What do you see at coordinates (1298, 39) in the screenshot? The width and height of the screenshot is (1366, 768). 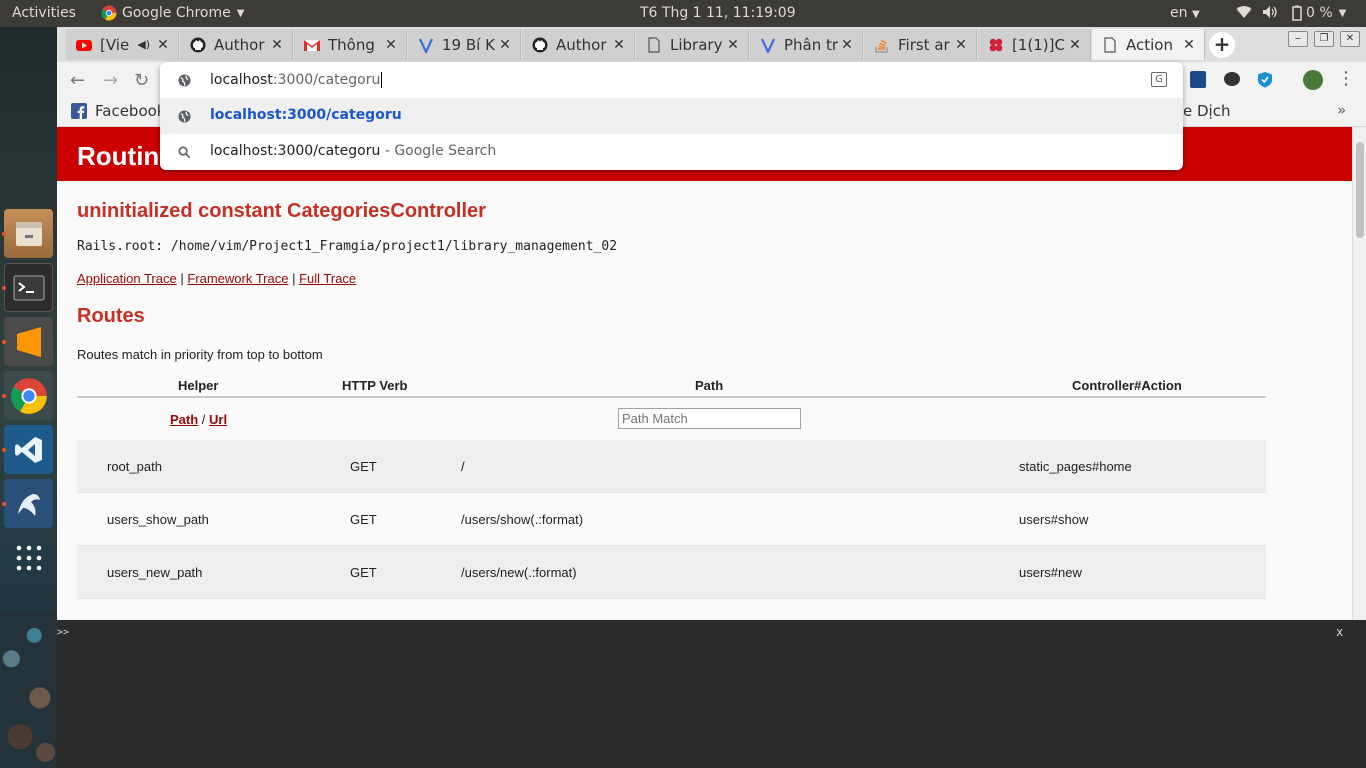 I see `minimize-button: ‒` at bounding box center [1298, 39].